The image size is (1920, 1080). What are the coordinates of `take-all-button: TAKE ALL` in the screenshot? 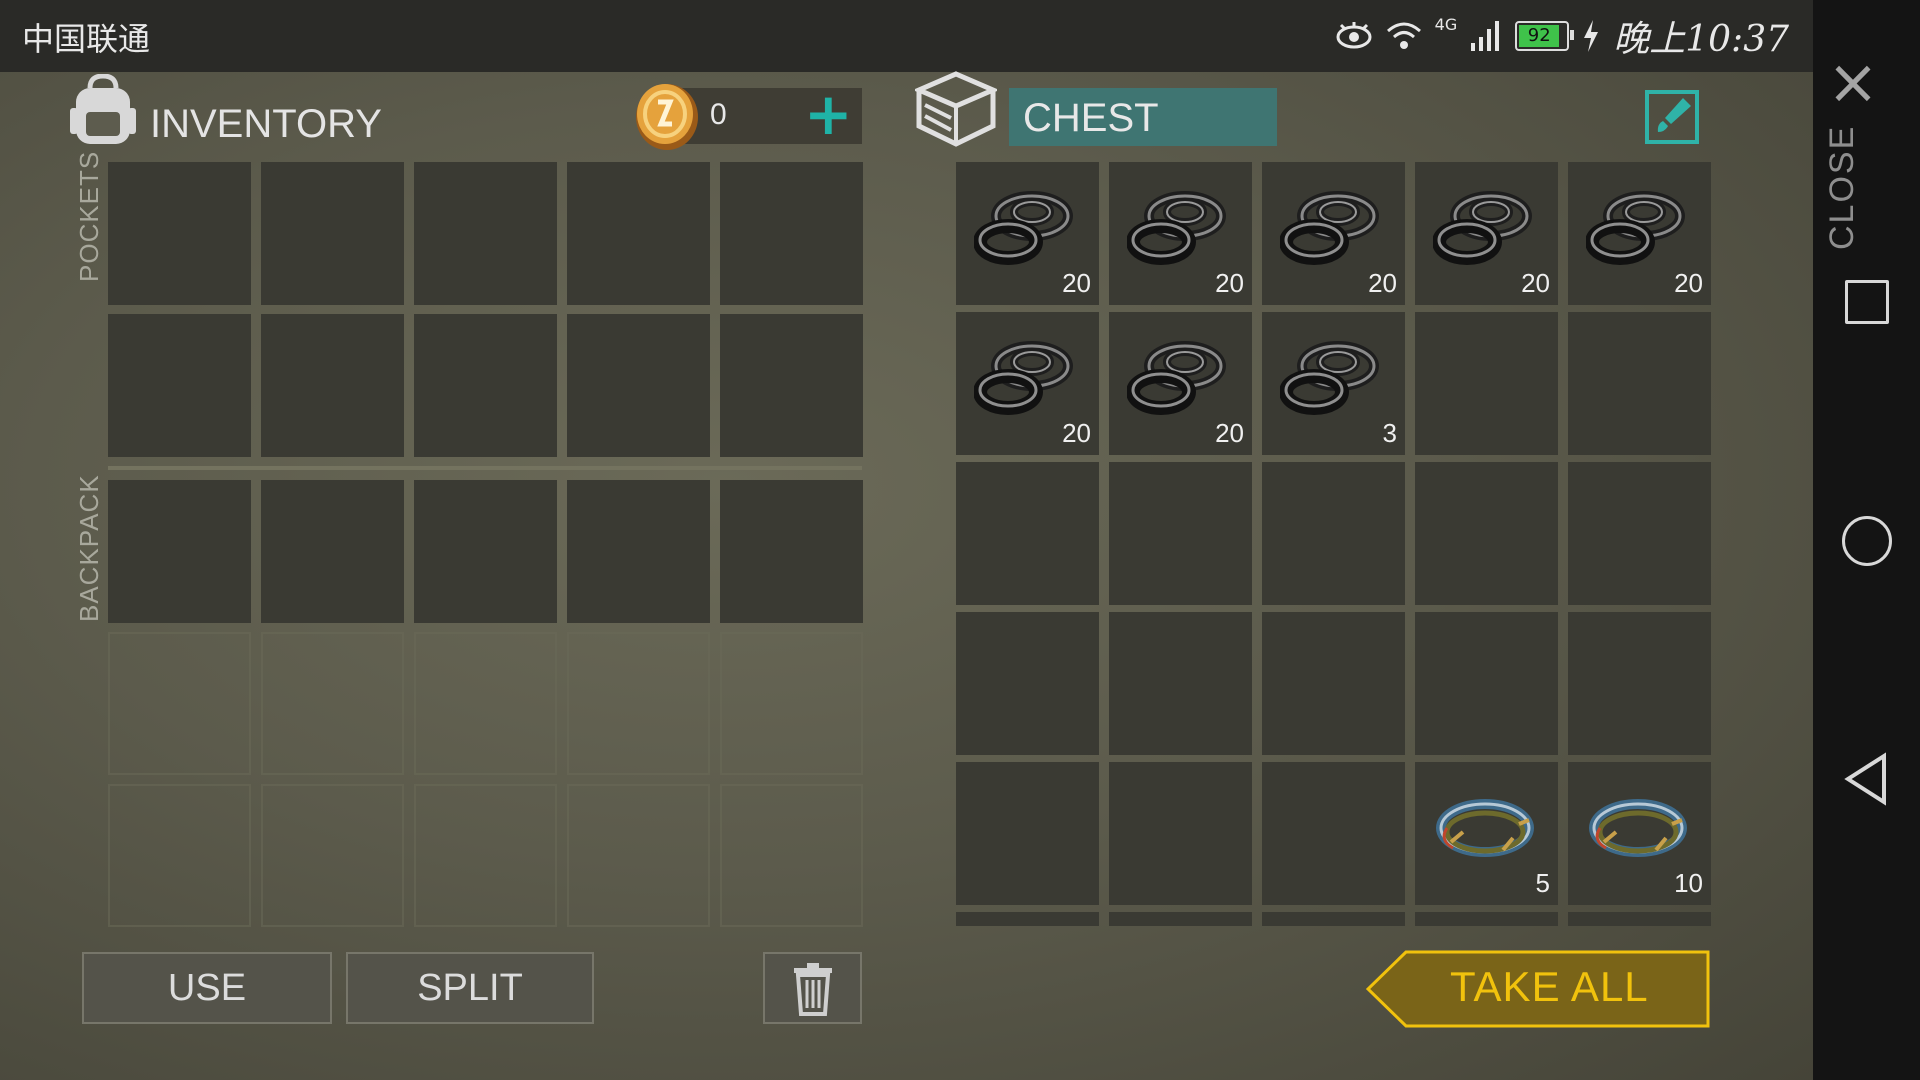 It's located at (1538, 989).